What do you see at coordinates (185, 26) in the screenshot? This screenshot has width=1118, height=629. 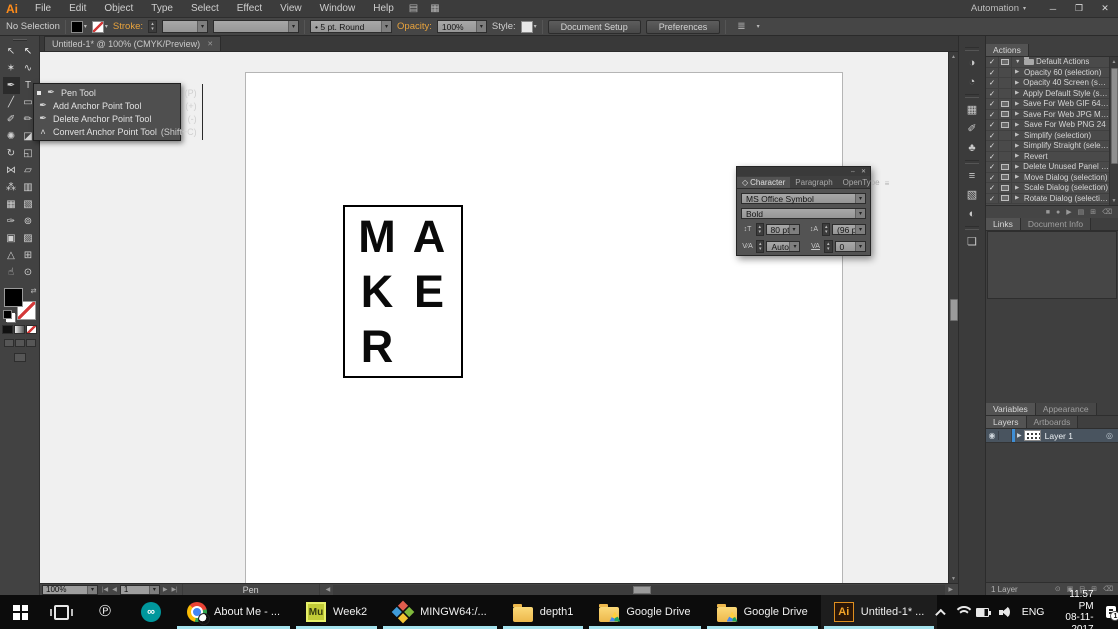 I see `stroke-weight-field: ▾` at bounding box center [185, 26].